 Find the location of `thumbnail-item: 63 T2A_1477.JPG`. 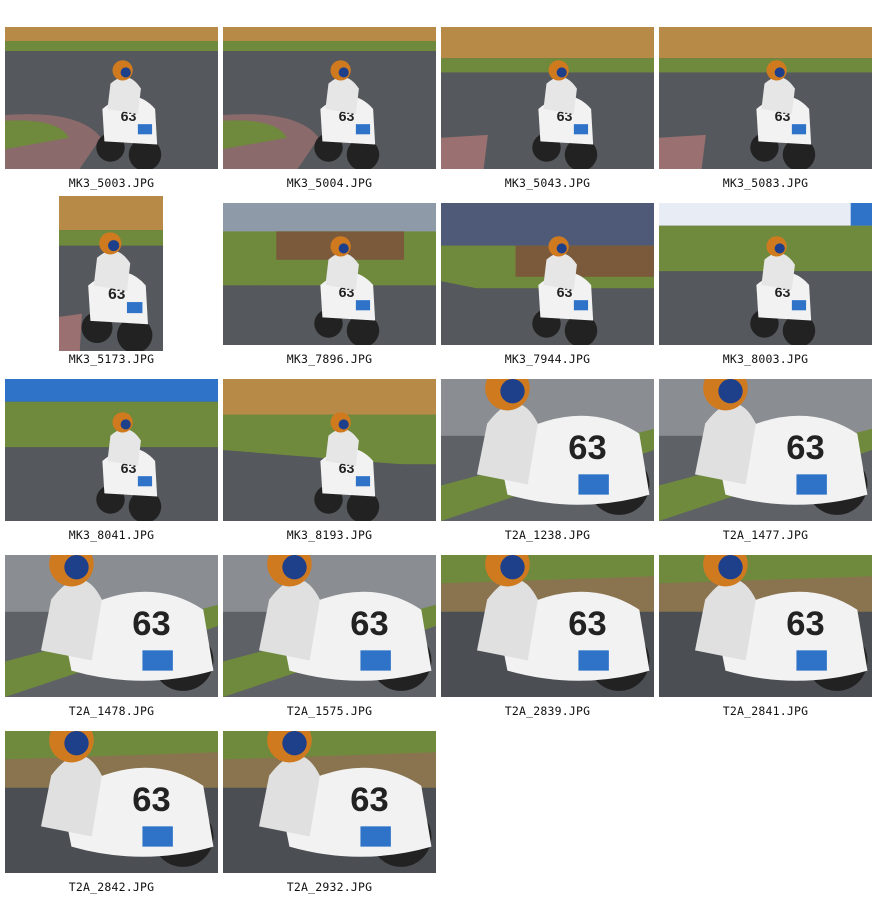

thumbnail-item: 63 T2A_1477.JPG is located at coordinates (765, 467).